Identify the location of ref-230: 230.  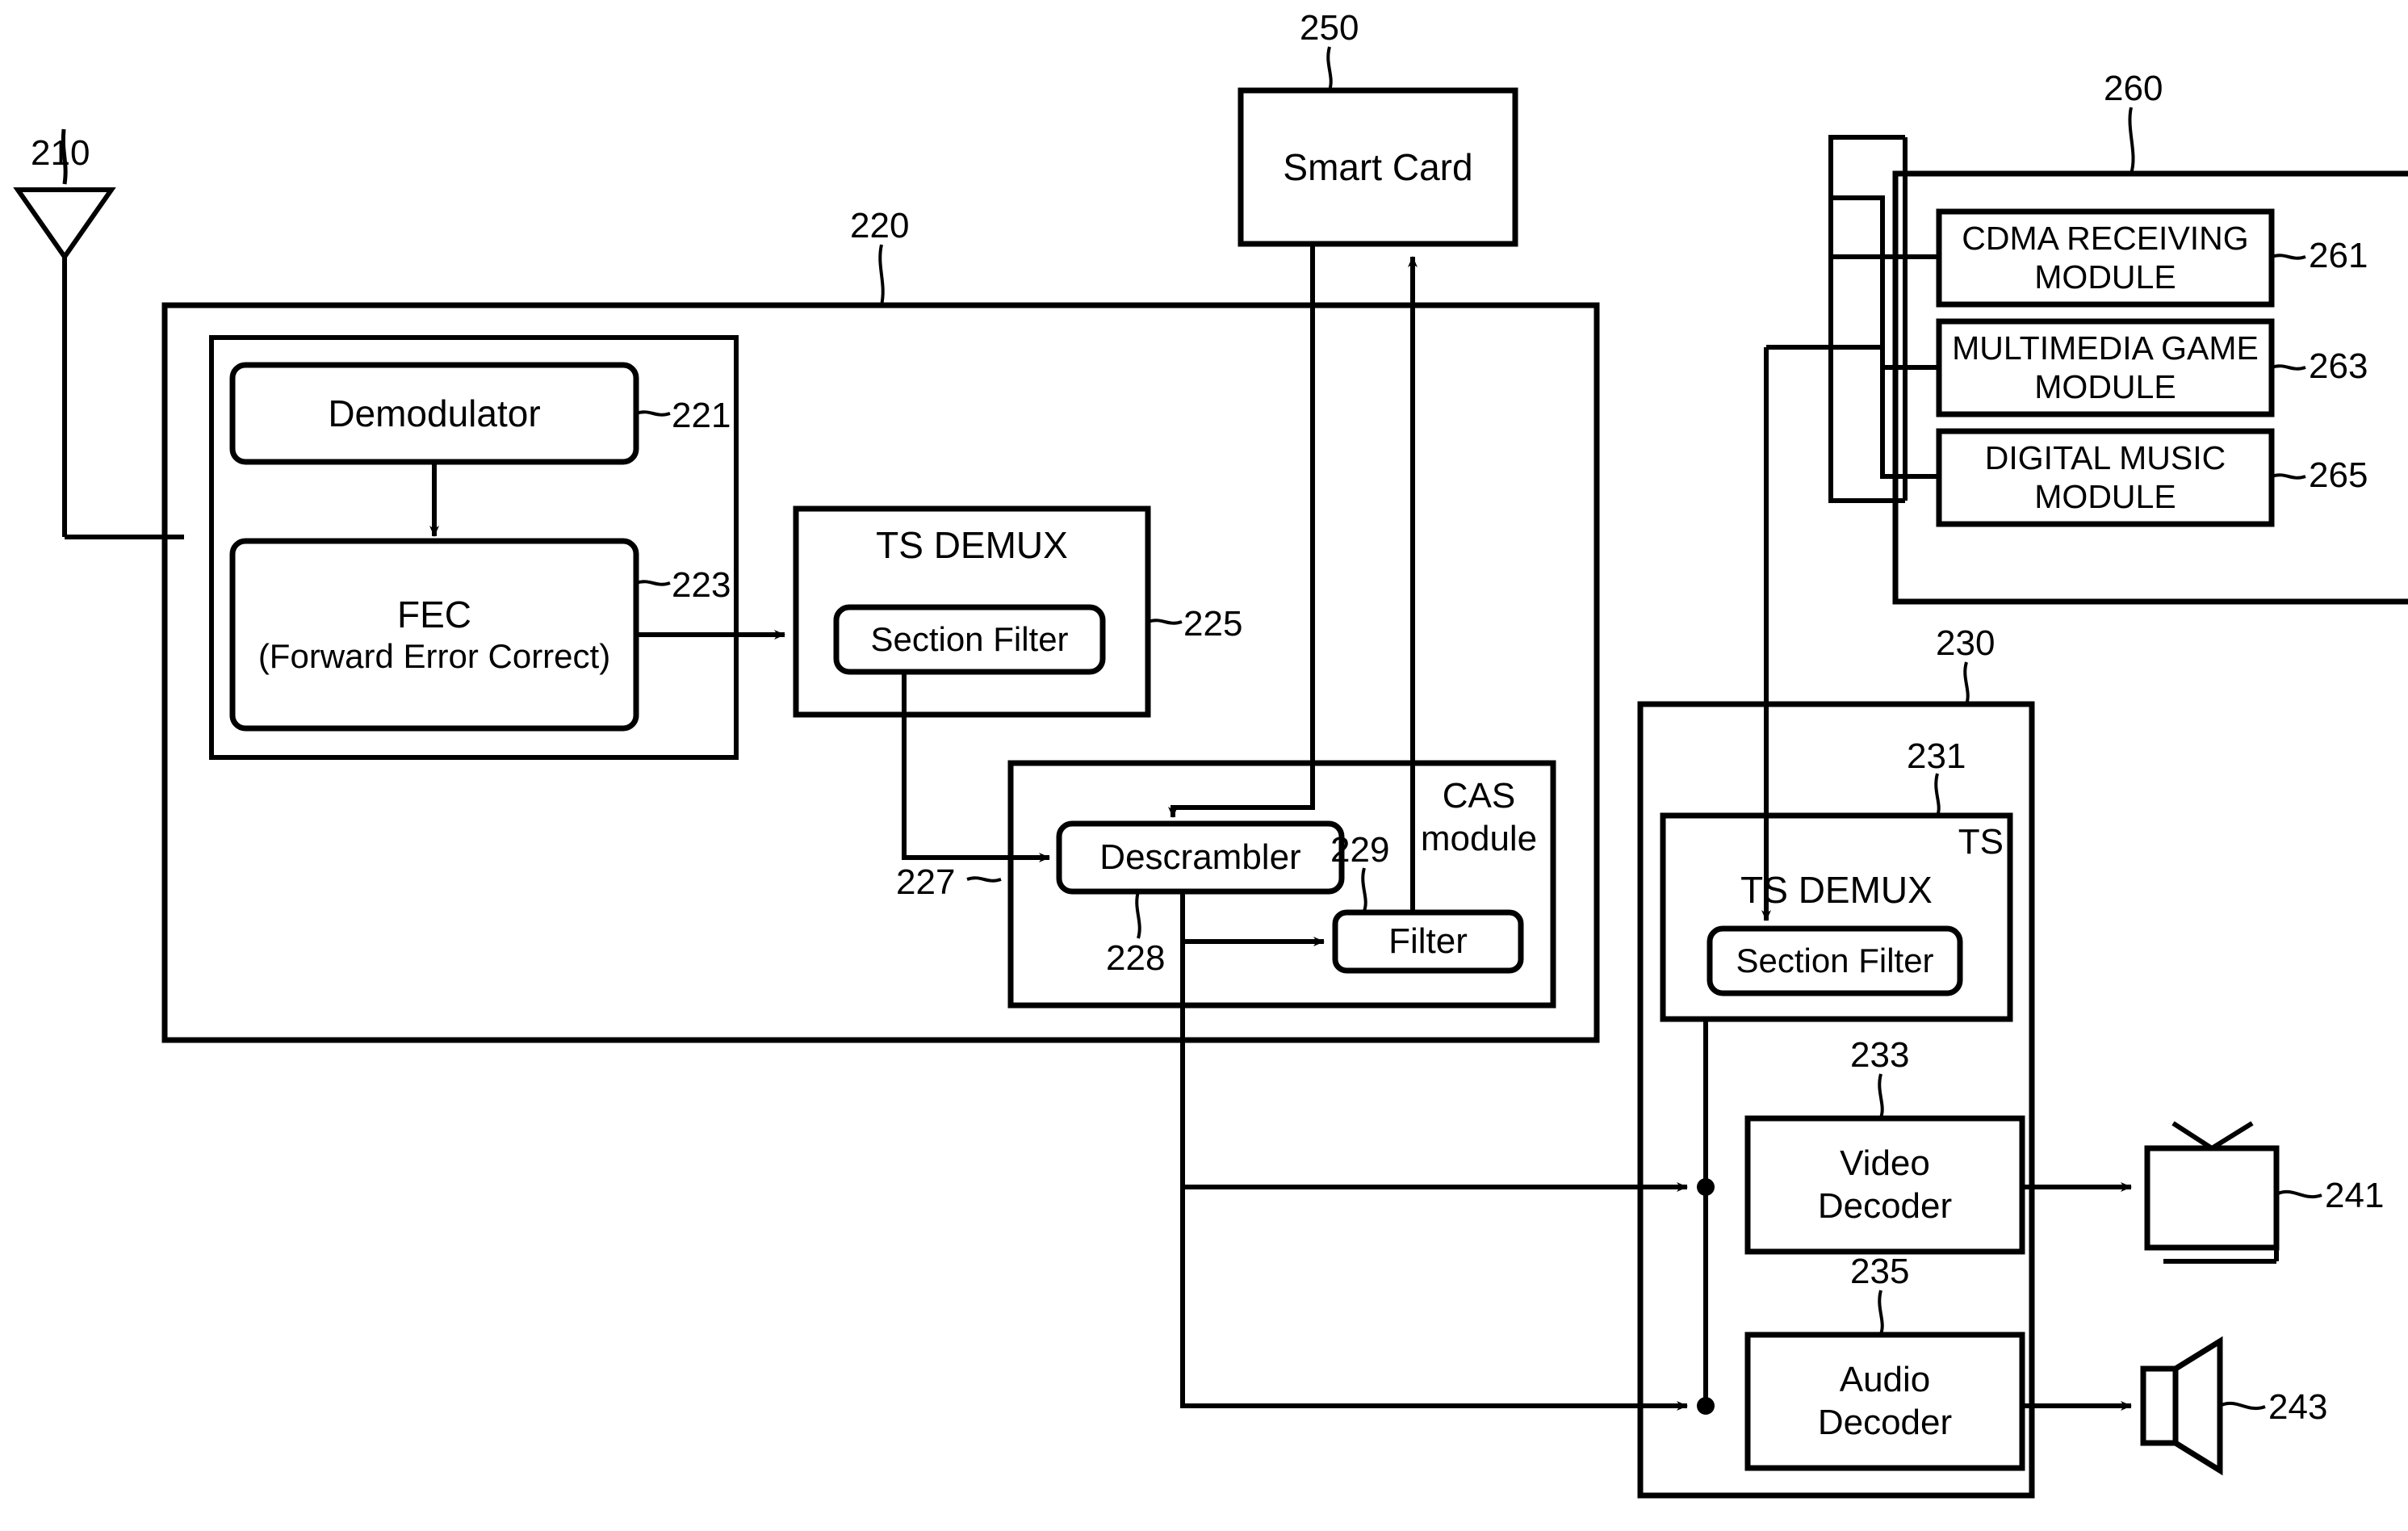
(1965, 643).